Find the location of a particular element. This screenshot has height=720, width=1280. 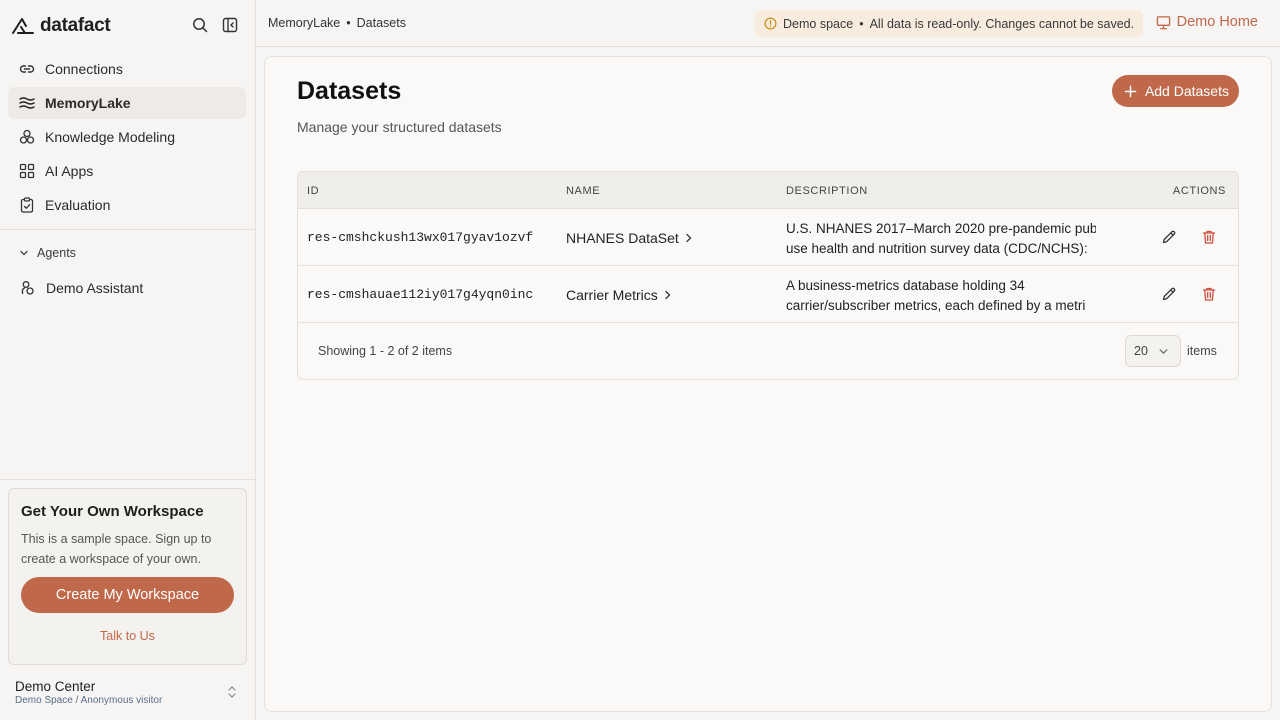

account-subtitle: Demo Space / Anonymous visitor is located at coordinates (89, 700).